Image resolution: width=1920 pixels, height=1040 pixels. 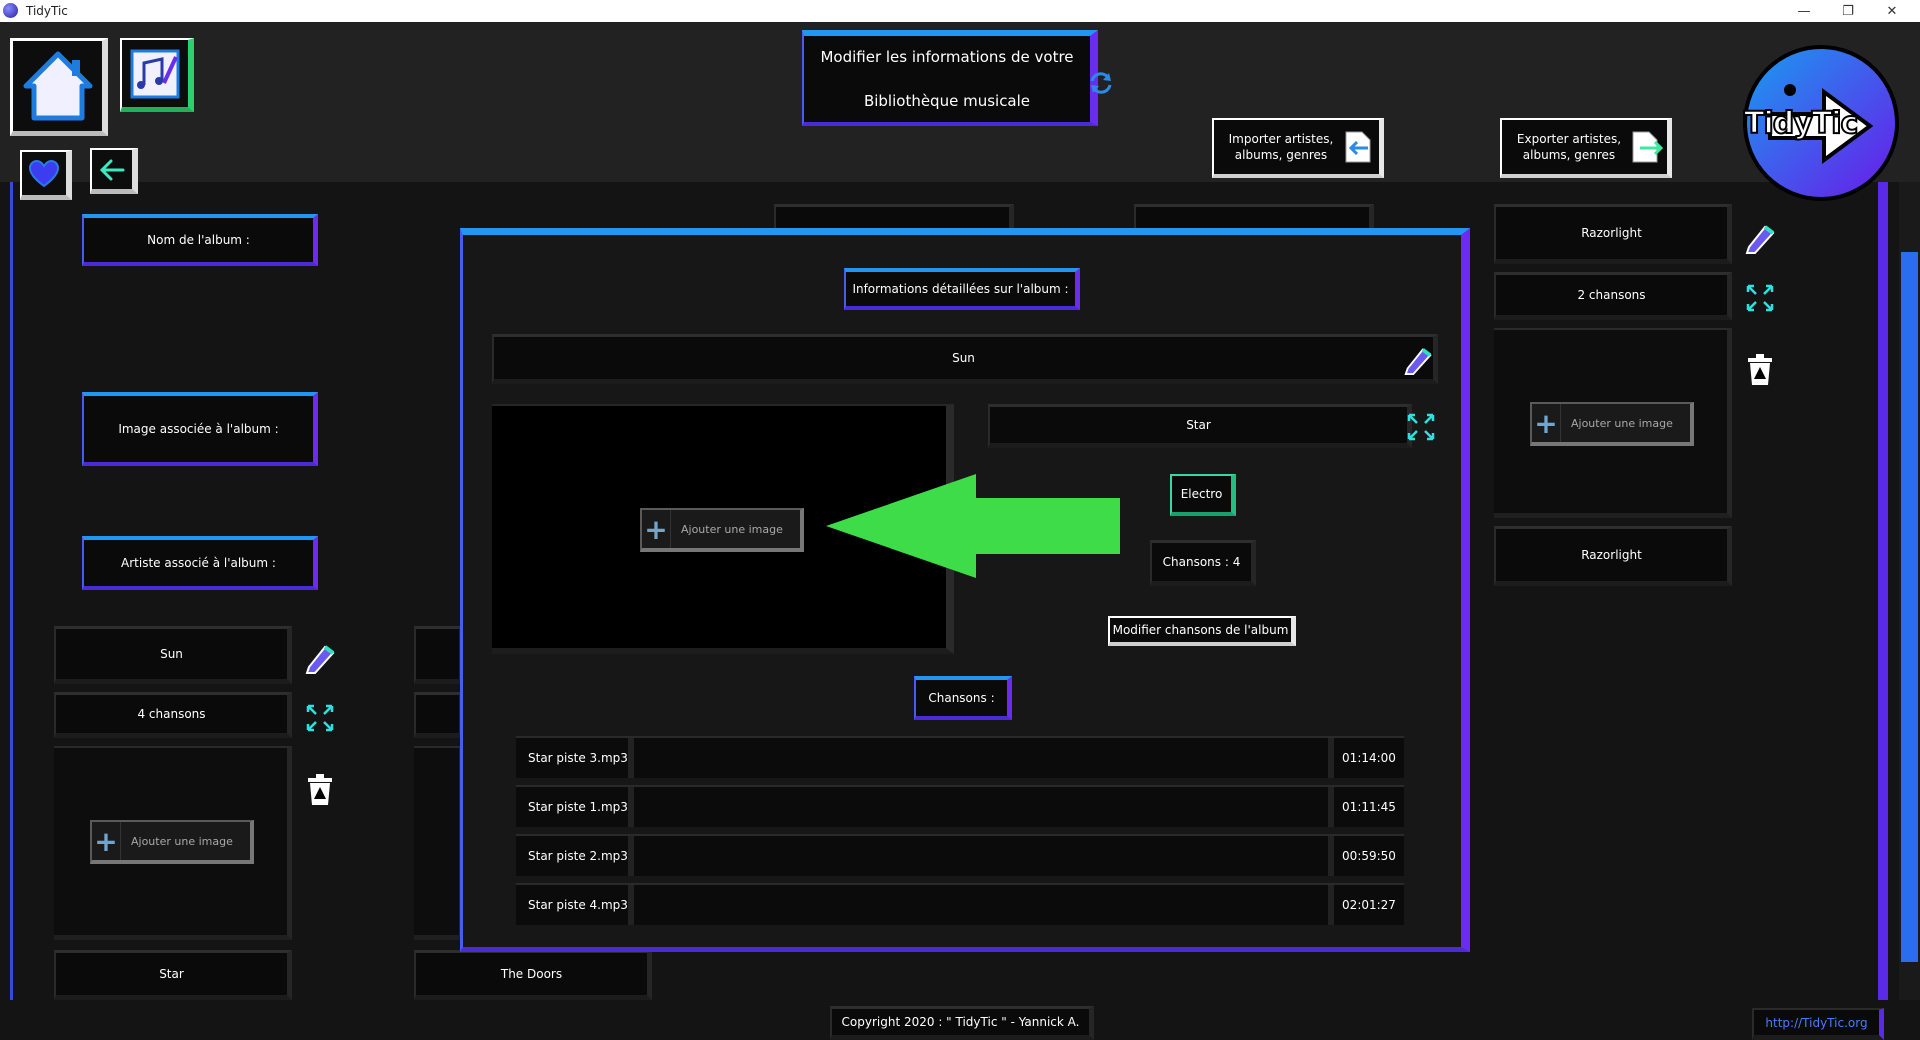 I want to click on modal-edit-button, so click(x=1418, y=360).